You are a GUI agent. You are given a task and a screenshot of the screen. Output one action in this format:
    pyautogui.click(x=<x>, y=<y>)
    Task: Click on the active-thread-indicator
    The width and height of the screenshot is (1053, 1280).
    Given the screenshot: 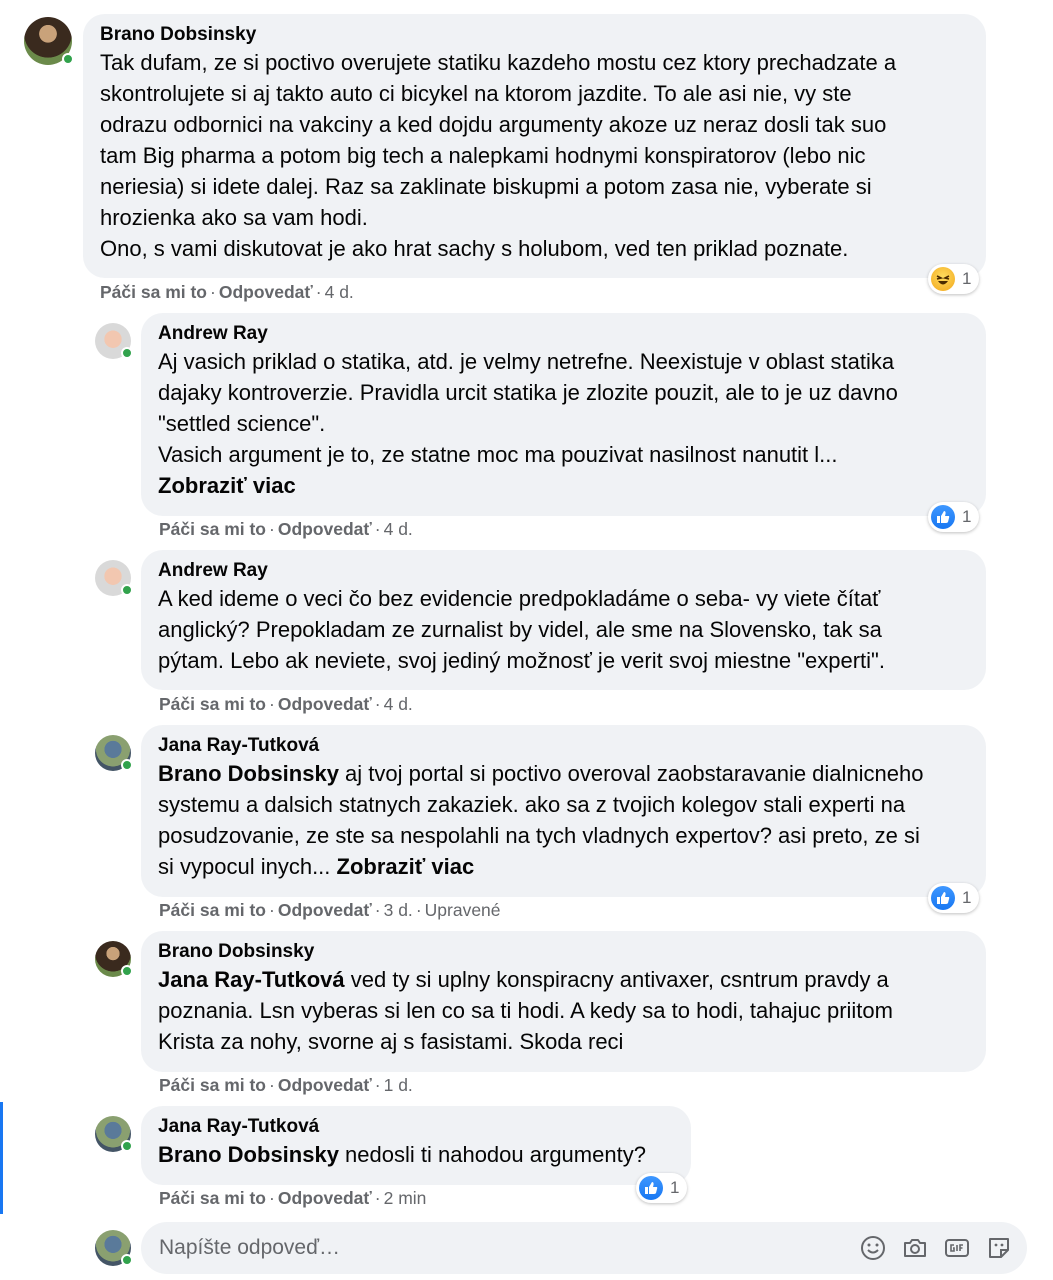 What is the action you would take?
    pyautogui.click(x=1, y=1158)
    